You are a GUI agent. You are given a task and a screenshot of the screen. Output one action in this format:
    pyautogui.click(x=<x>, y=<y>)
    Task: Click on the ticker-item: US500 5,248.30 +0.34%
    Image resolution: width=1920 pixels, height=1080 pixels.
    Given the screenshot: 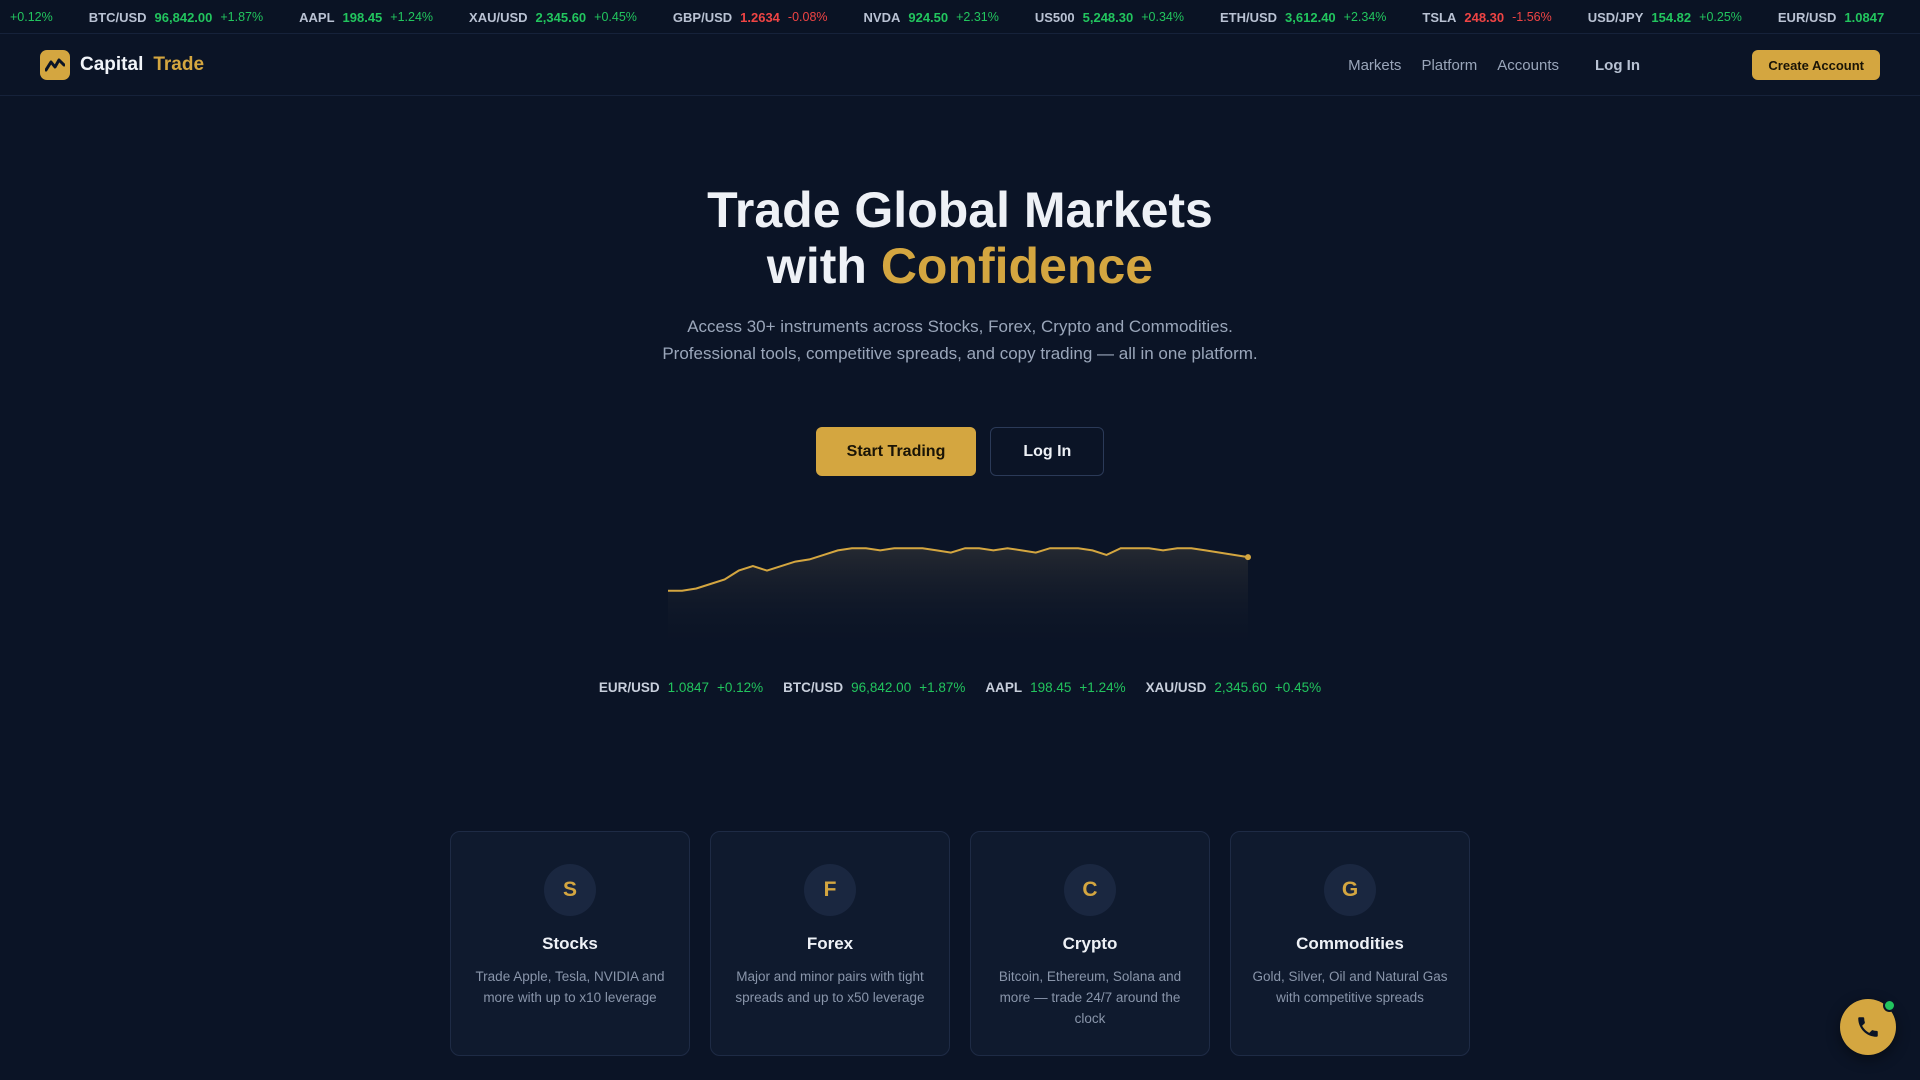 What is the action you would take?
    pyautogui.click(x=1109, y=17)
    